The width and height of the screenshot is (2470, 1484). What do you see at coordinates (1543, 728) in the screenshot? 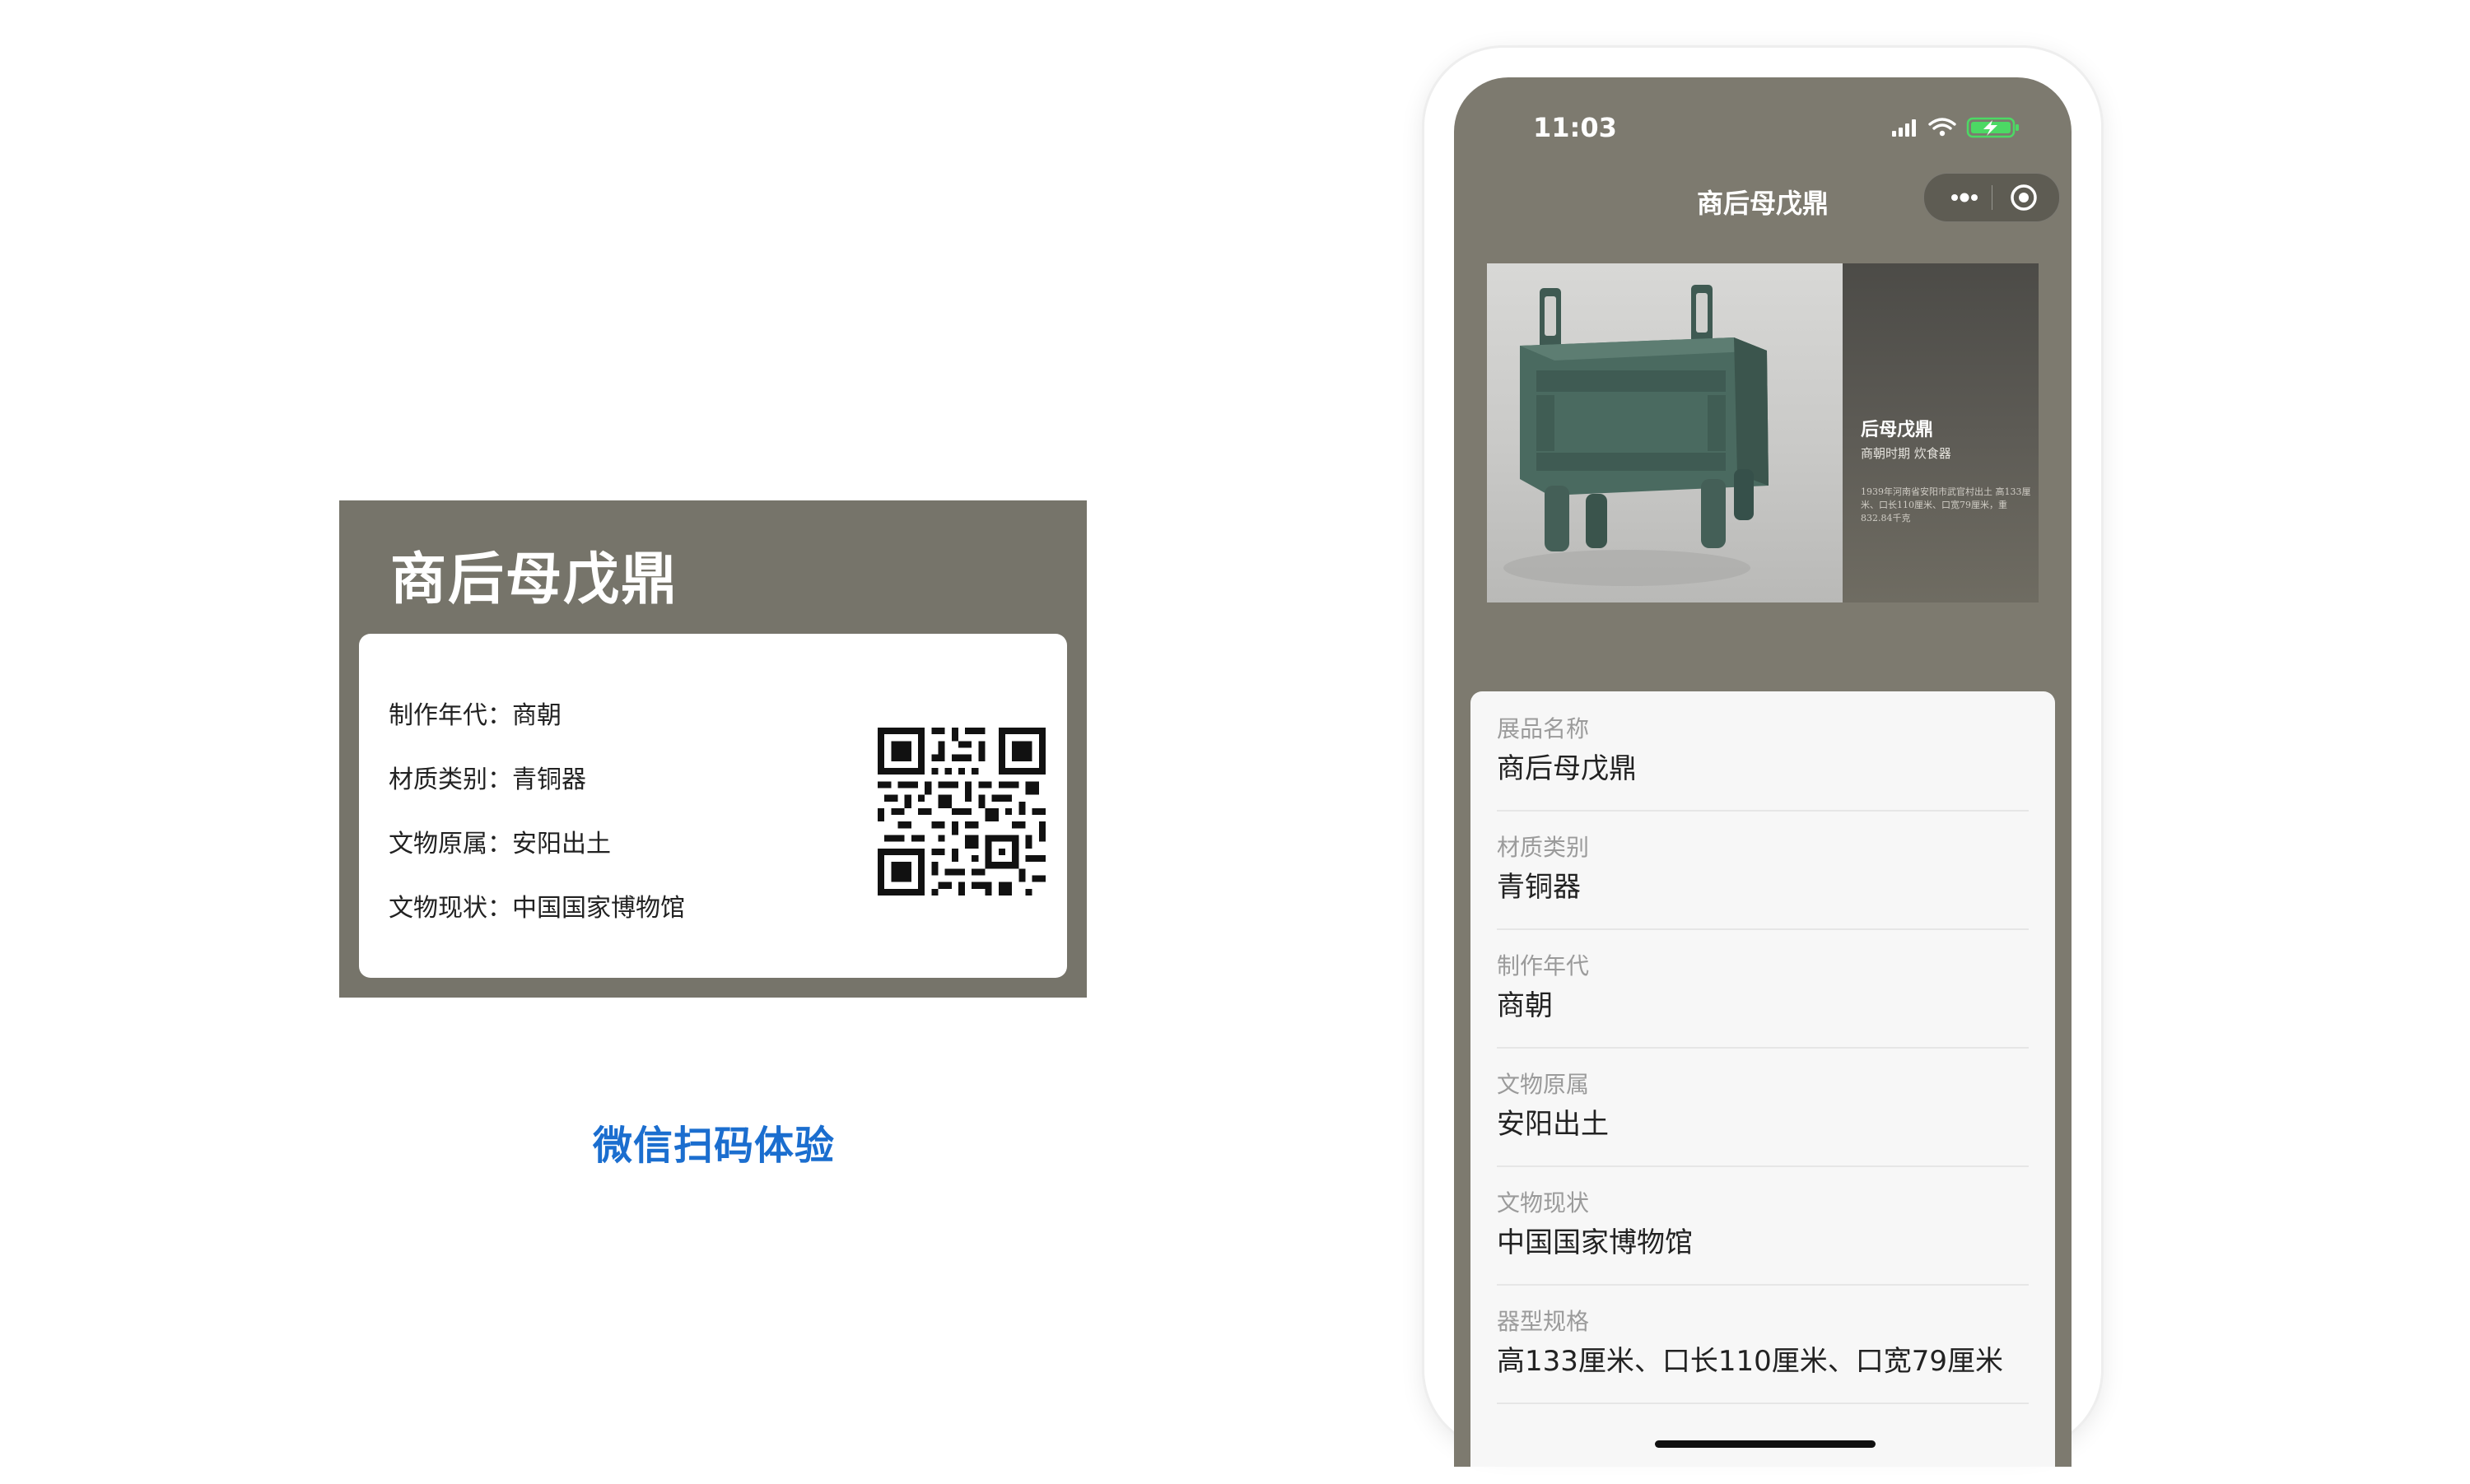
I see `info-label: 展品名称` at bounding box center [1543, 728].